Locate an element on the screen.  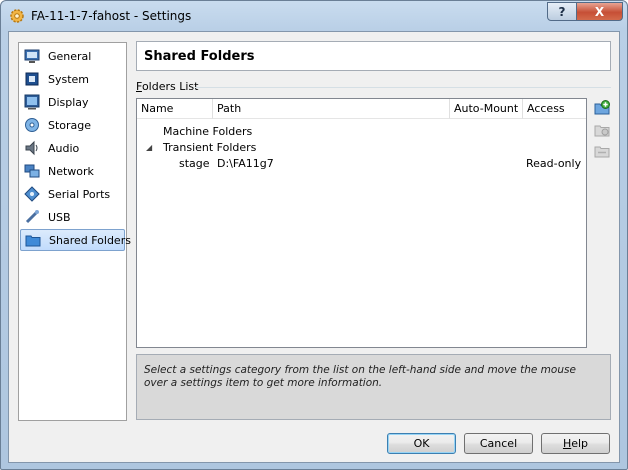
tree-group-transient-folders: Transient Folders is located at coordinates (209, 147).